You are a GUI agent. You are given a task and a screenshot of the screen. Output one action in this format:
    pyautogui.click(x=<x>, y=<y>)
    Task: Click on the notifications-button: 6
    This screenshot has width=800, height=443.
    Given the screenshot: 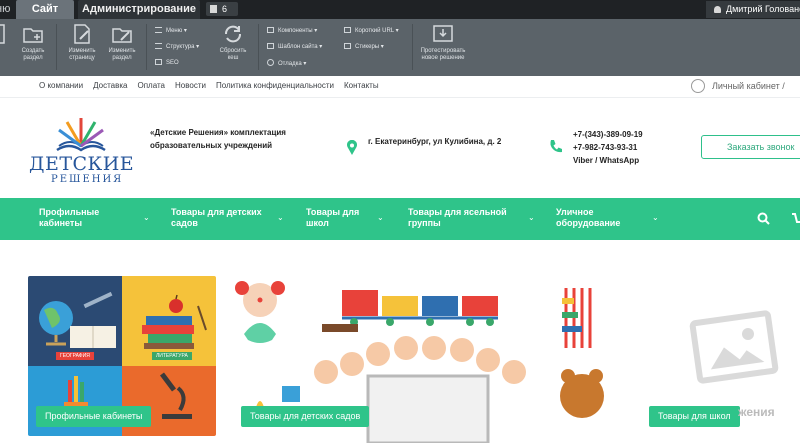 What is the action you would take?
    pyautogui.click(x=222, y=9)
    